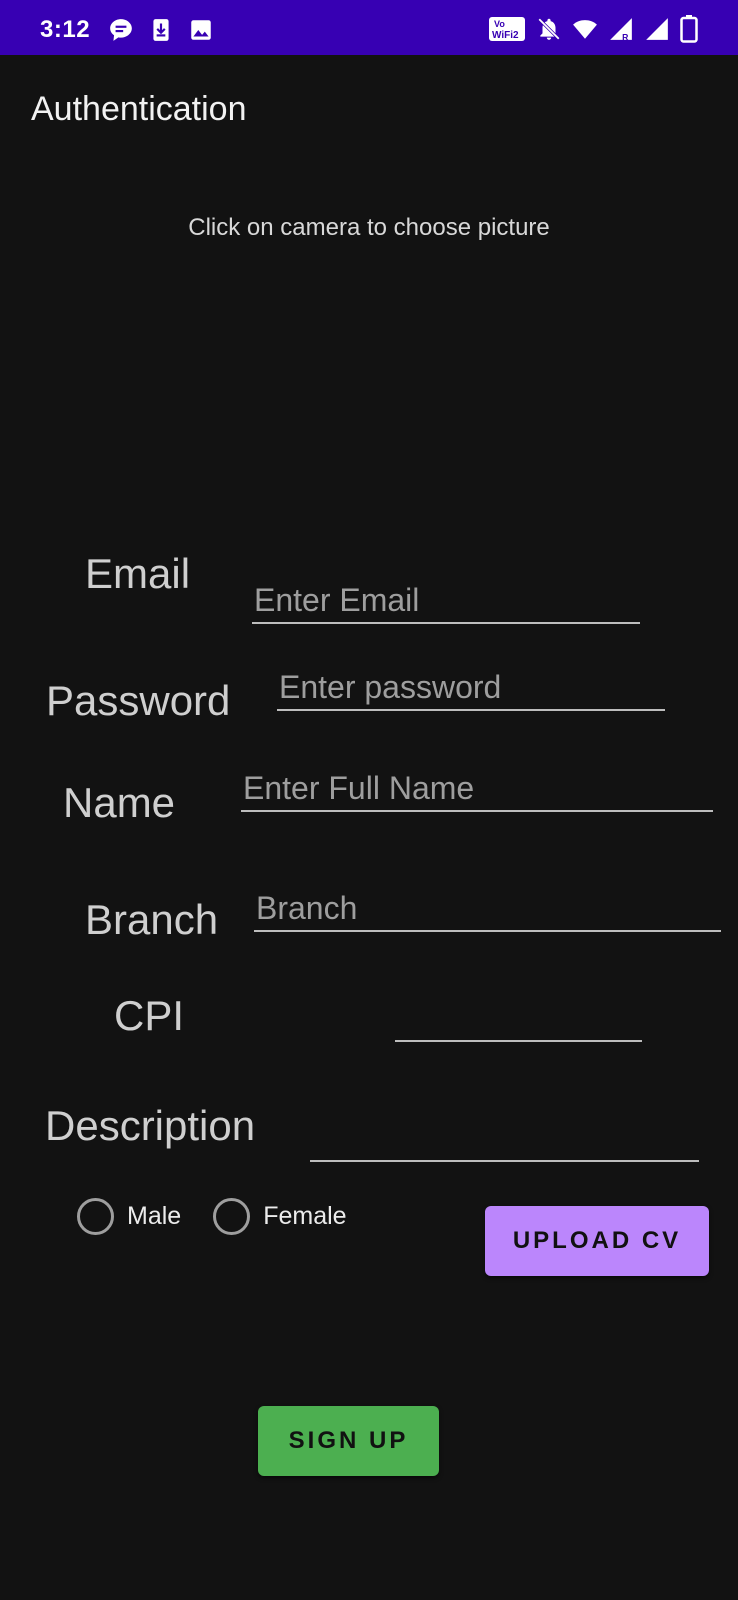 Image resolution: width=738 pixels, height=1600 pixels. Describe the element at coordinates (150, 1125) in the screenshot. I see `description-label: Description` at that location.